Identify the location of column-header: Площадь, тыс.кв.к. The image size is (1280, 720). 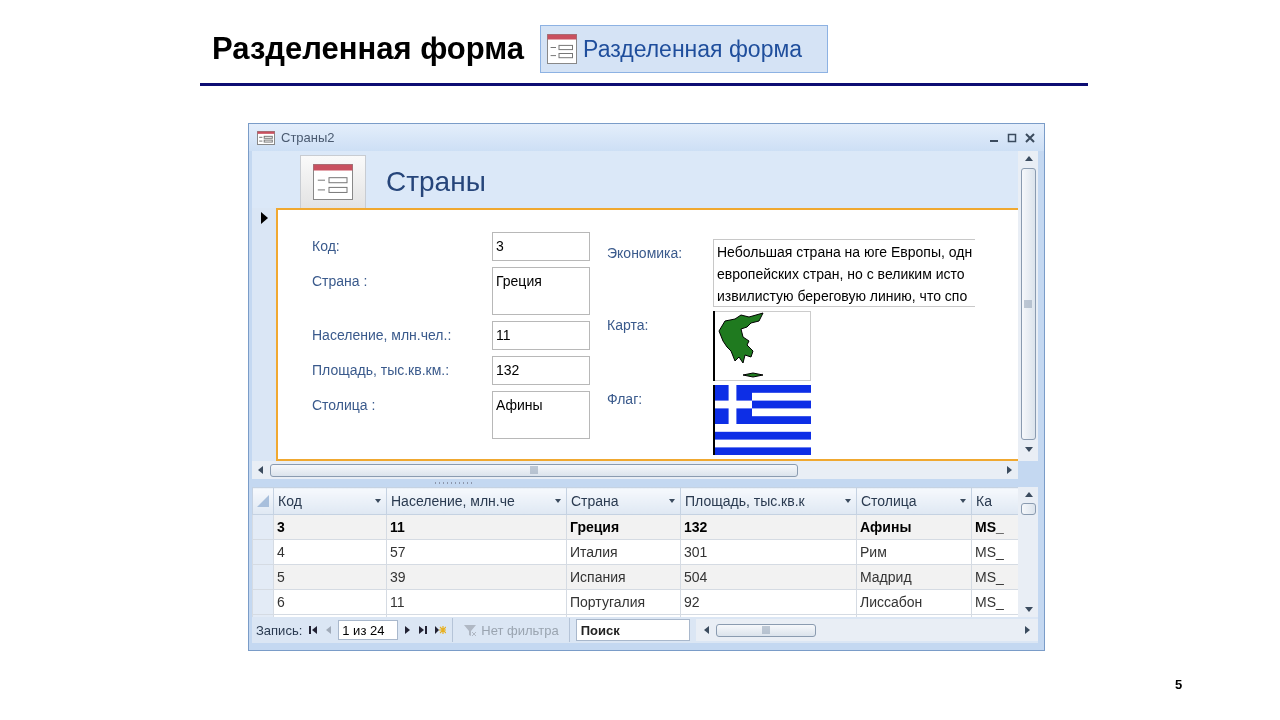
(768, 501).